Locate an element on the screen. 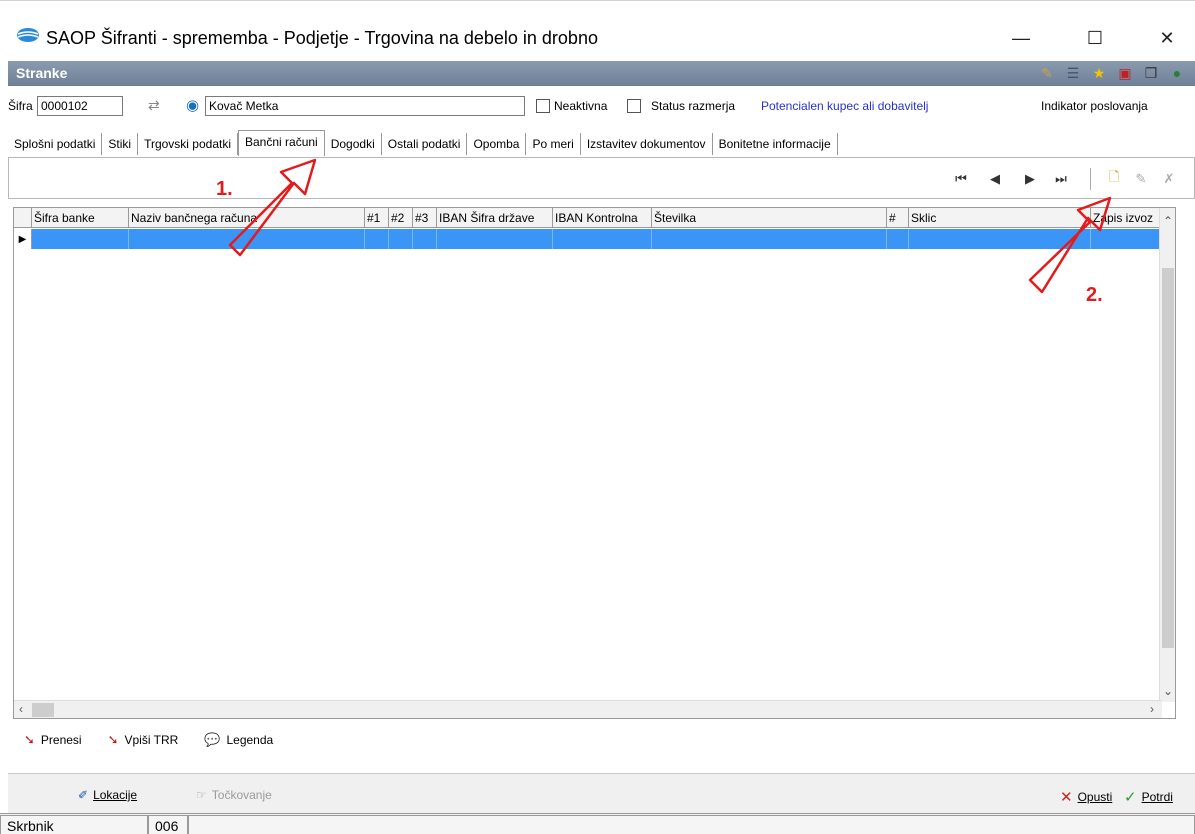  vertical-scroll-thumb is located at coordinates (1168, 458).